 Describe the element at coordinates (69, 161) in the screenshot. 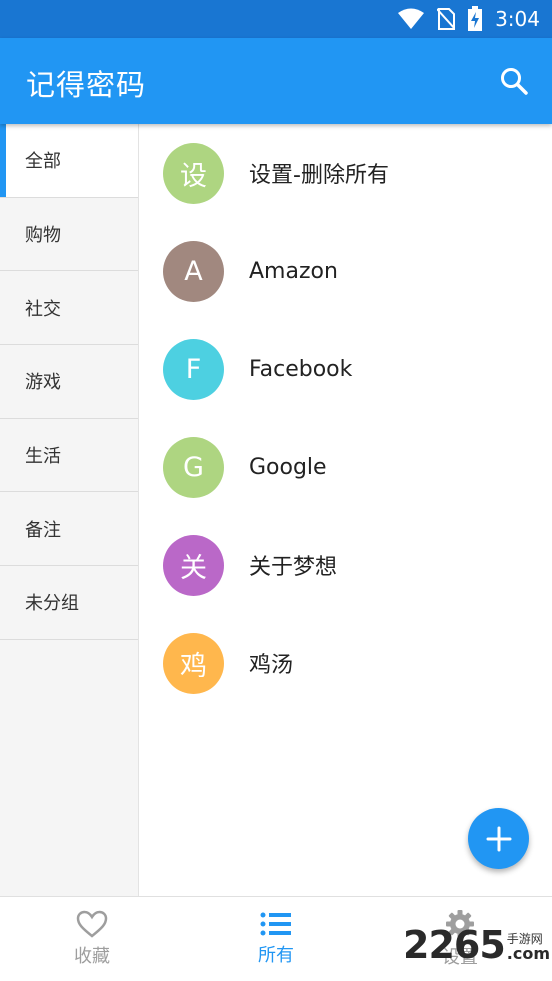

I see `sidebar-item-all: 全部` at that location.